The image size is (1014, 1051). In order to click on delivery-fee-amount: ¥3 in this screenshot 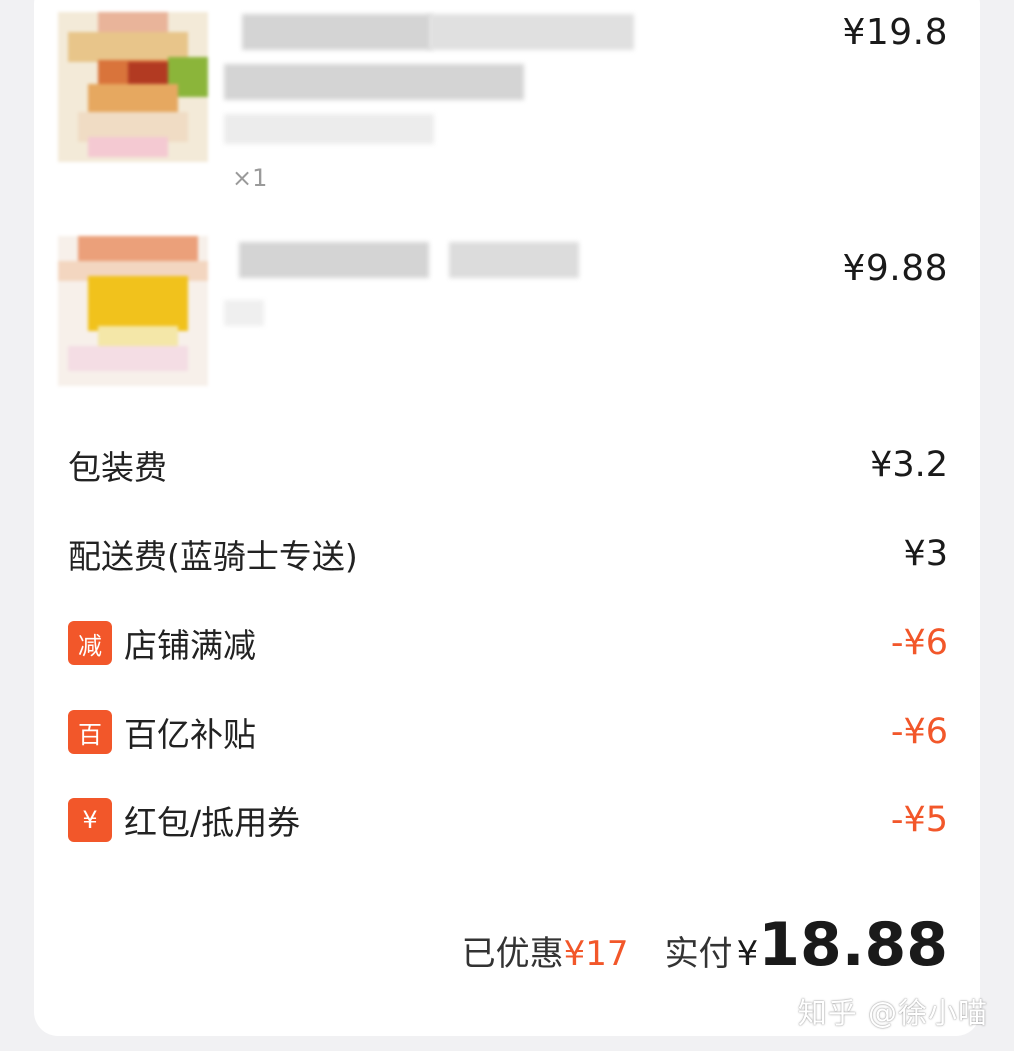, I will do `click(925, 554)`.